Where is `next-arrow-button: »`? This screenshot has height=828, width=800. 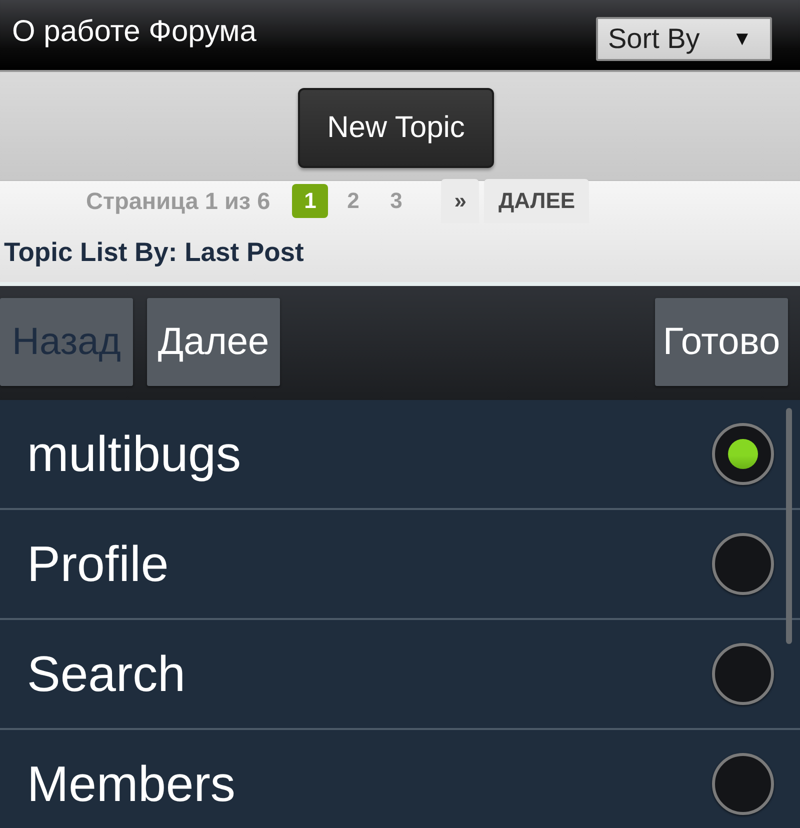
next-arrow-button: » is located at coordinates (460, 201).